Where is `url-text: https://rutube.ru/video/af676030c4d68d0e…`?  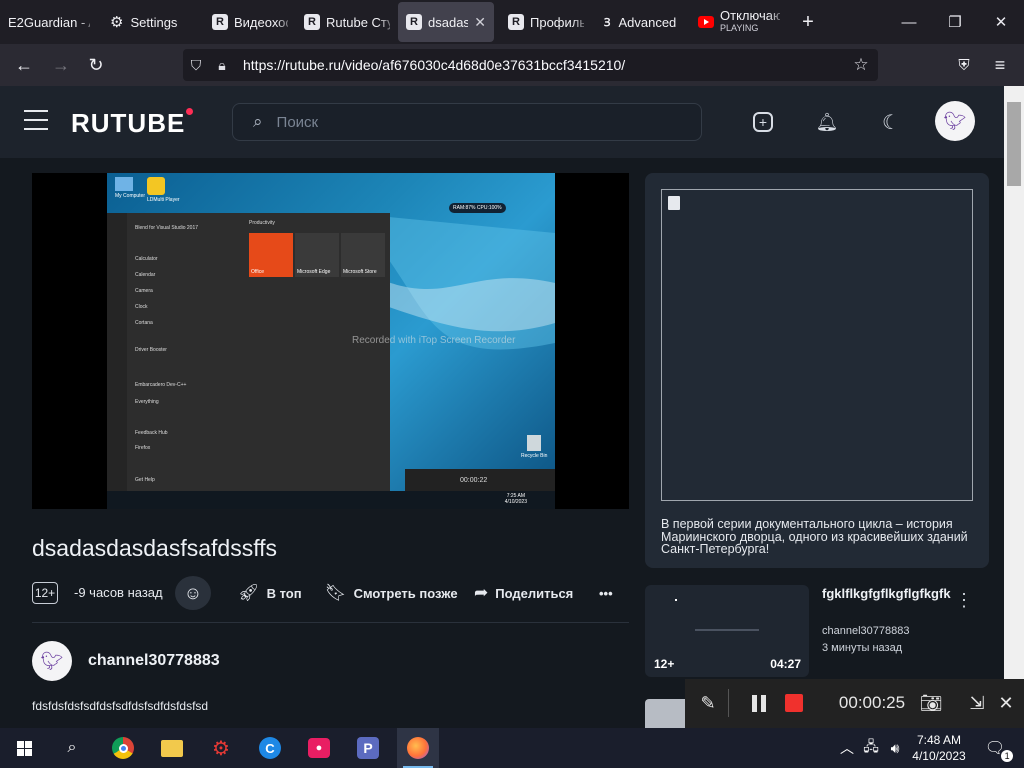
url-text: https://rutube.ru/video/af676030c4d68d0e… is located at coordinates (434, 65).